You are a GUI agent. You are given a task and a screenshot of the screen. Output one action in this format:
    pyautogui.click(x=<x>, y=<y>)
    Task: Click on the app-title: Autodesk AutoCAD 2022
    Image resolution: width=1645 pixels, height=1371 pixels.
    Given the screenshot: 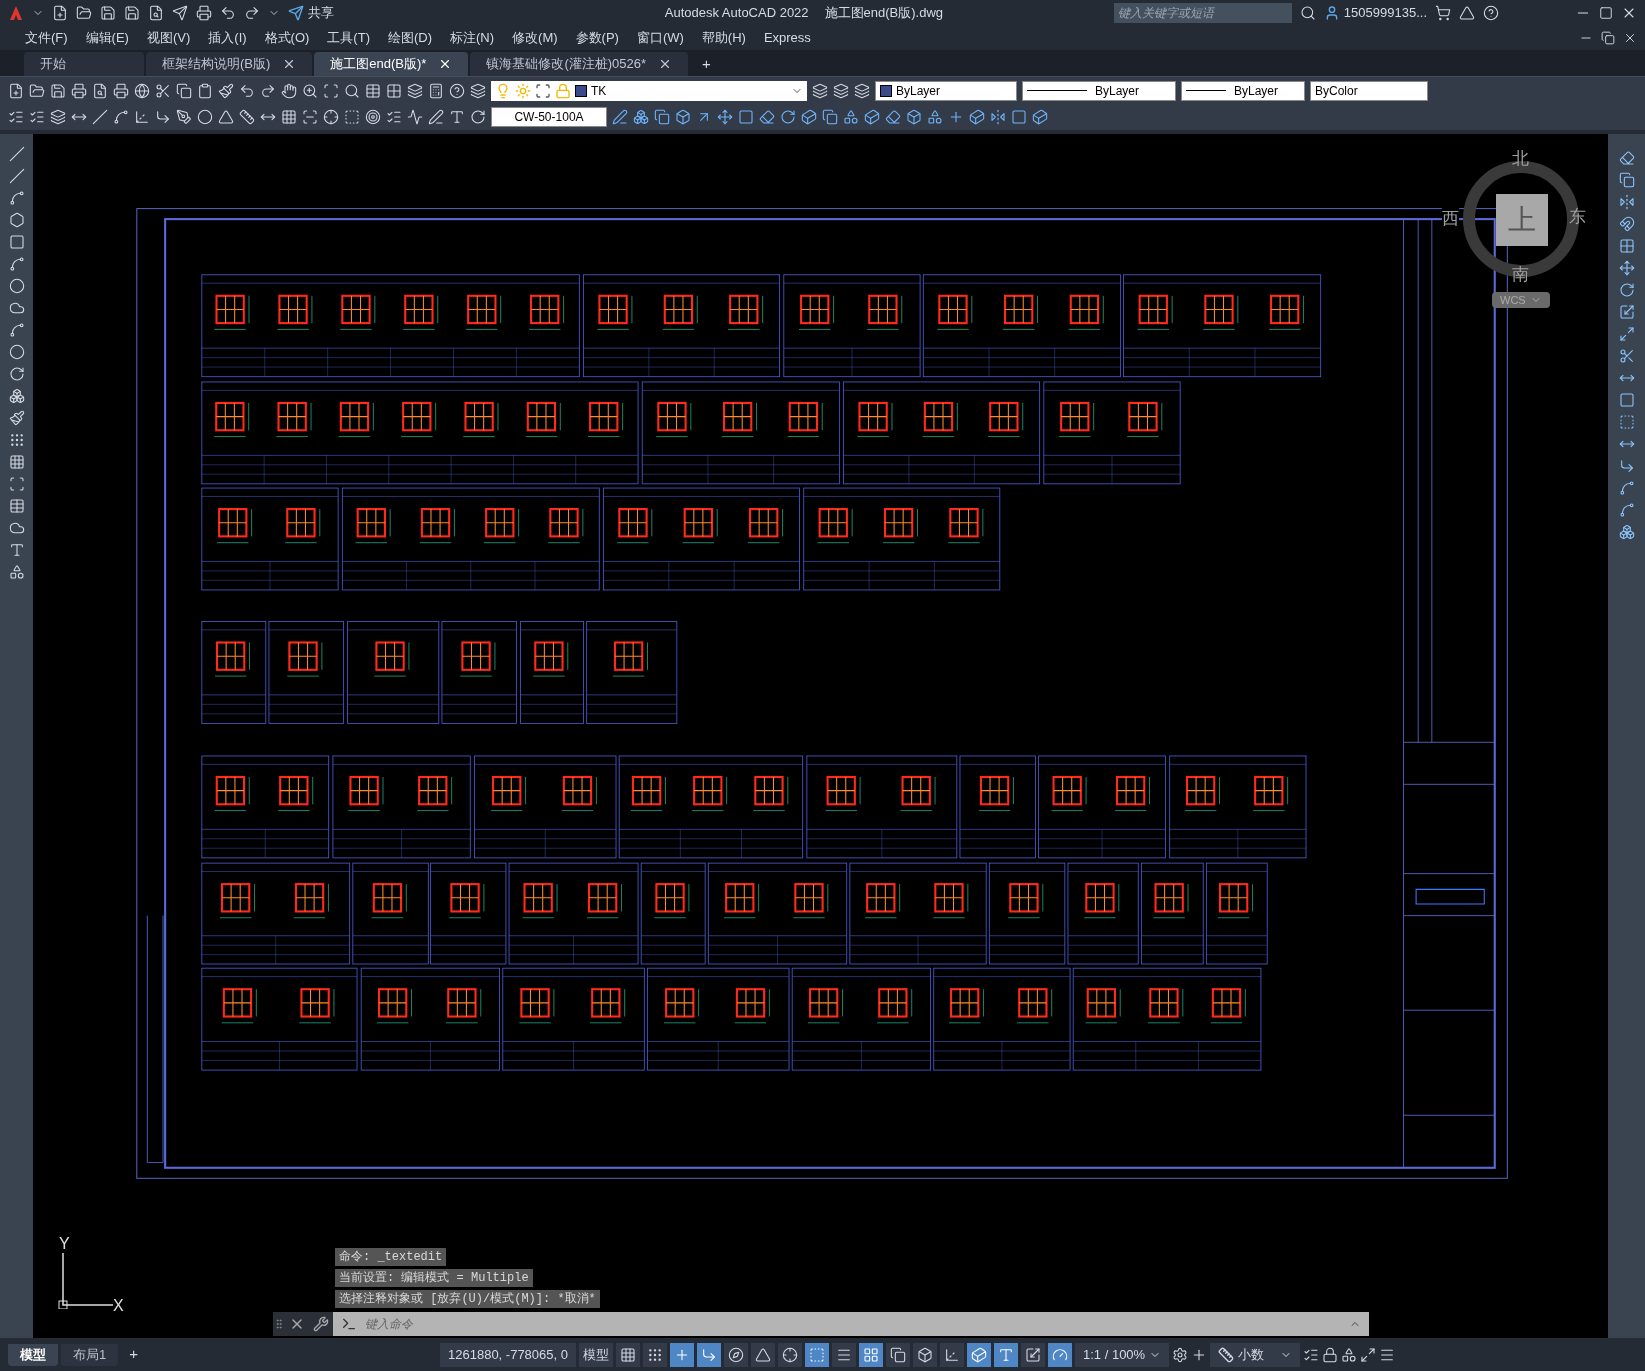 What is the action you would take?
    pyautogui.click(x=736, y=13)
    